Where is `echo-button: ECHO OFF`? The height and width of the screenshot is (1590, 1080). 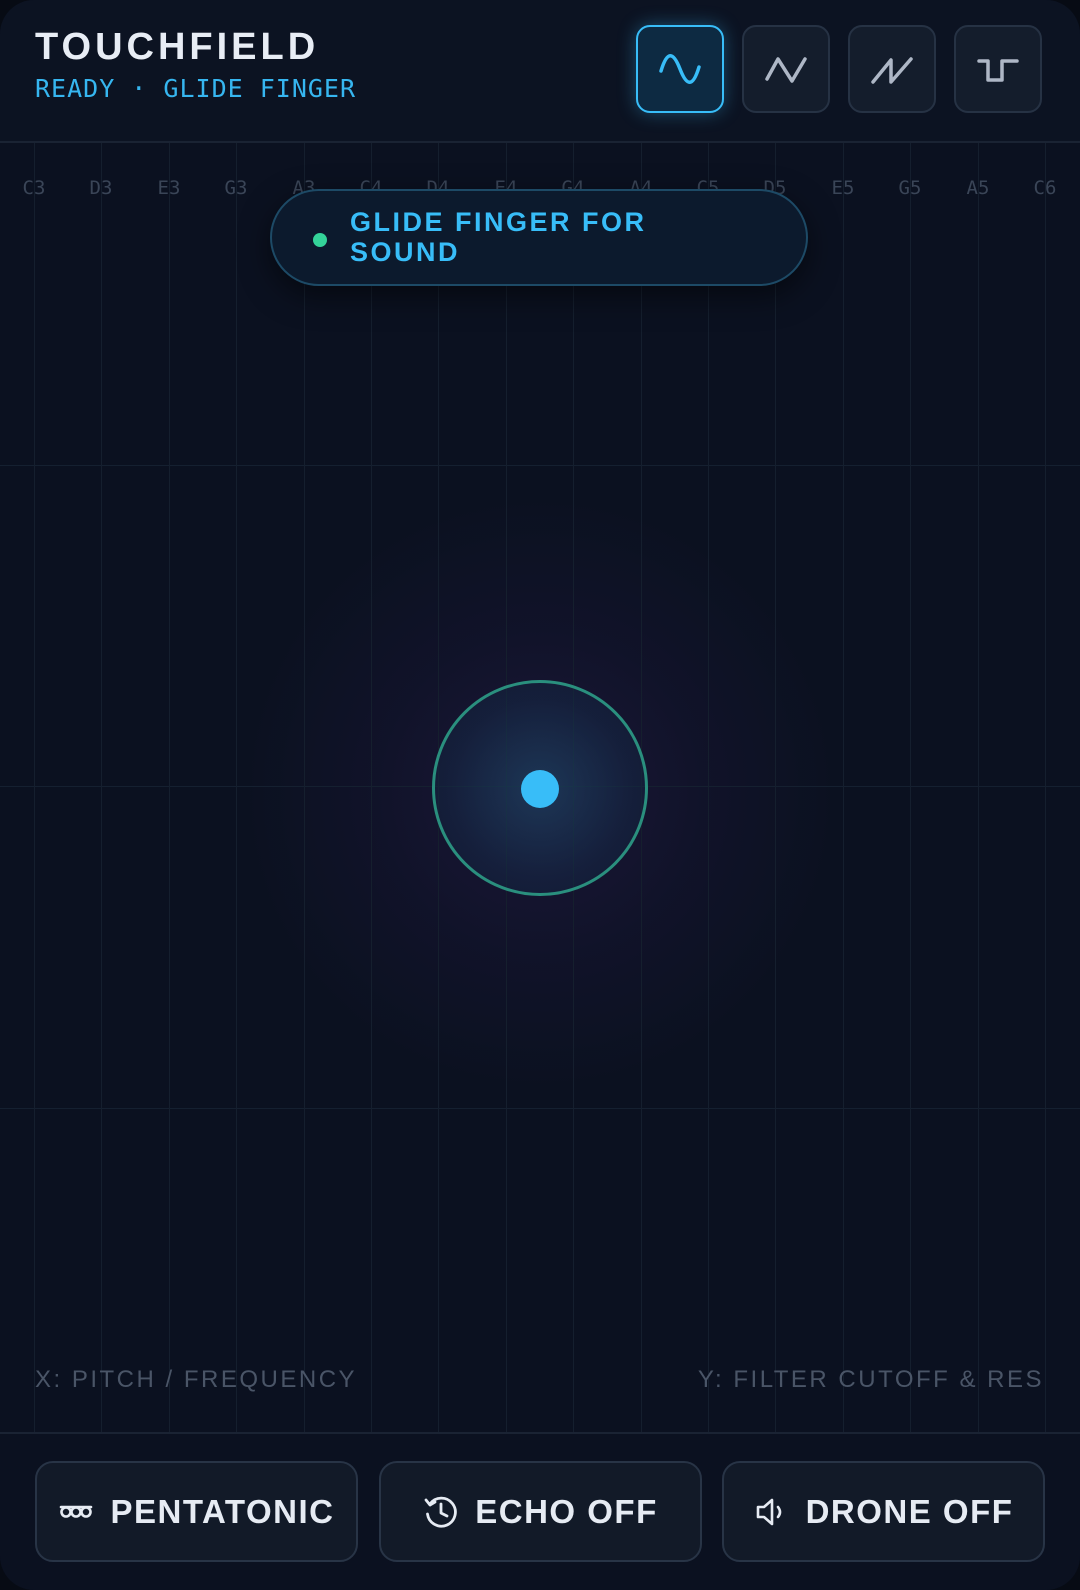 echo-button: ECHO OFF is located at coordinates (540, 1511).